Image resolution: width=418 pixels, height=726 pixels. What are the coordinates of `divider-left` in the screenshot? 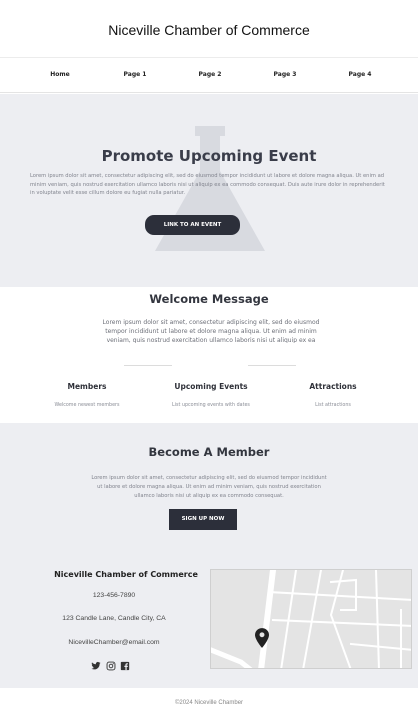 It's located at (148, 365).